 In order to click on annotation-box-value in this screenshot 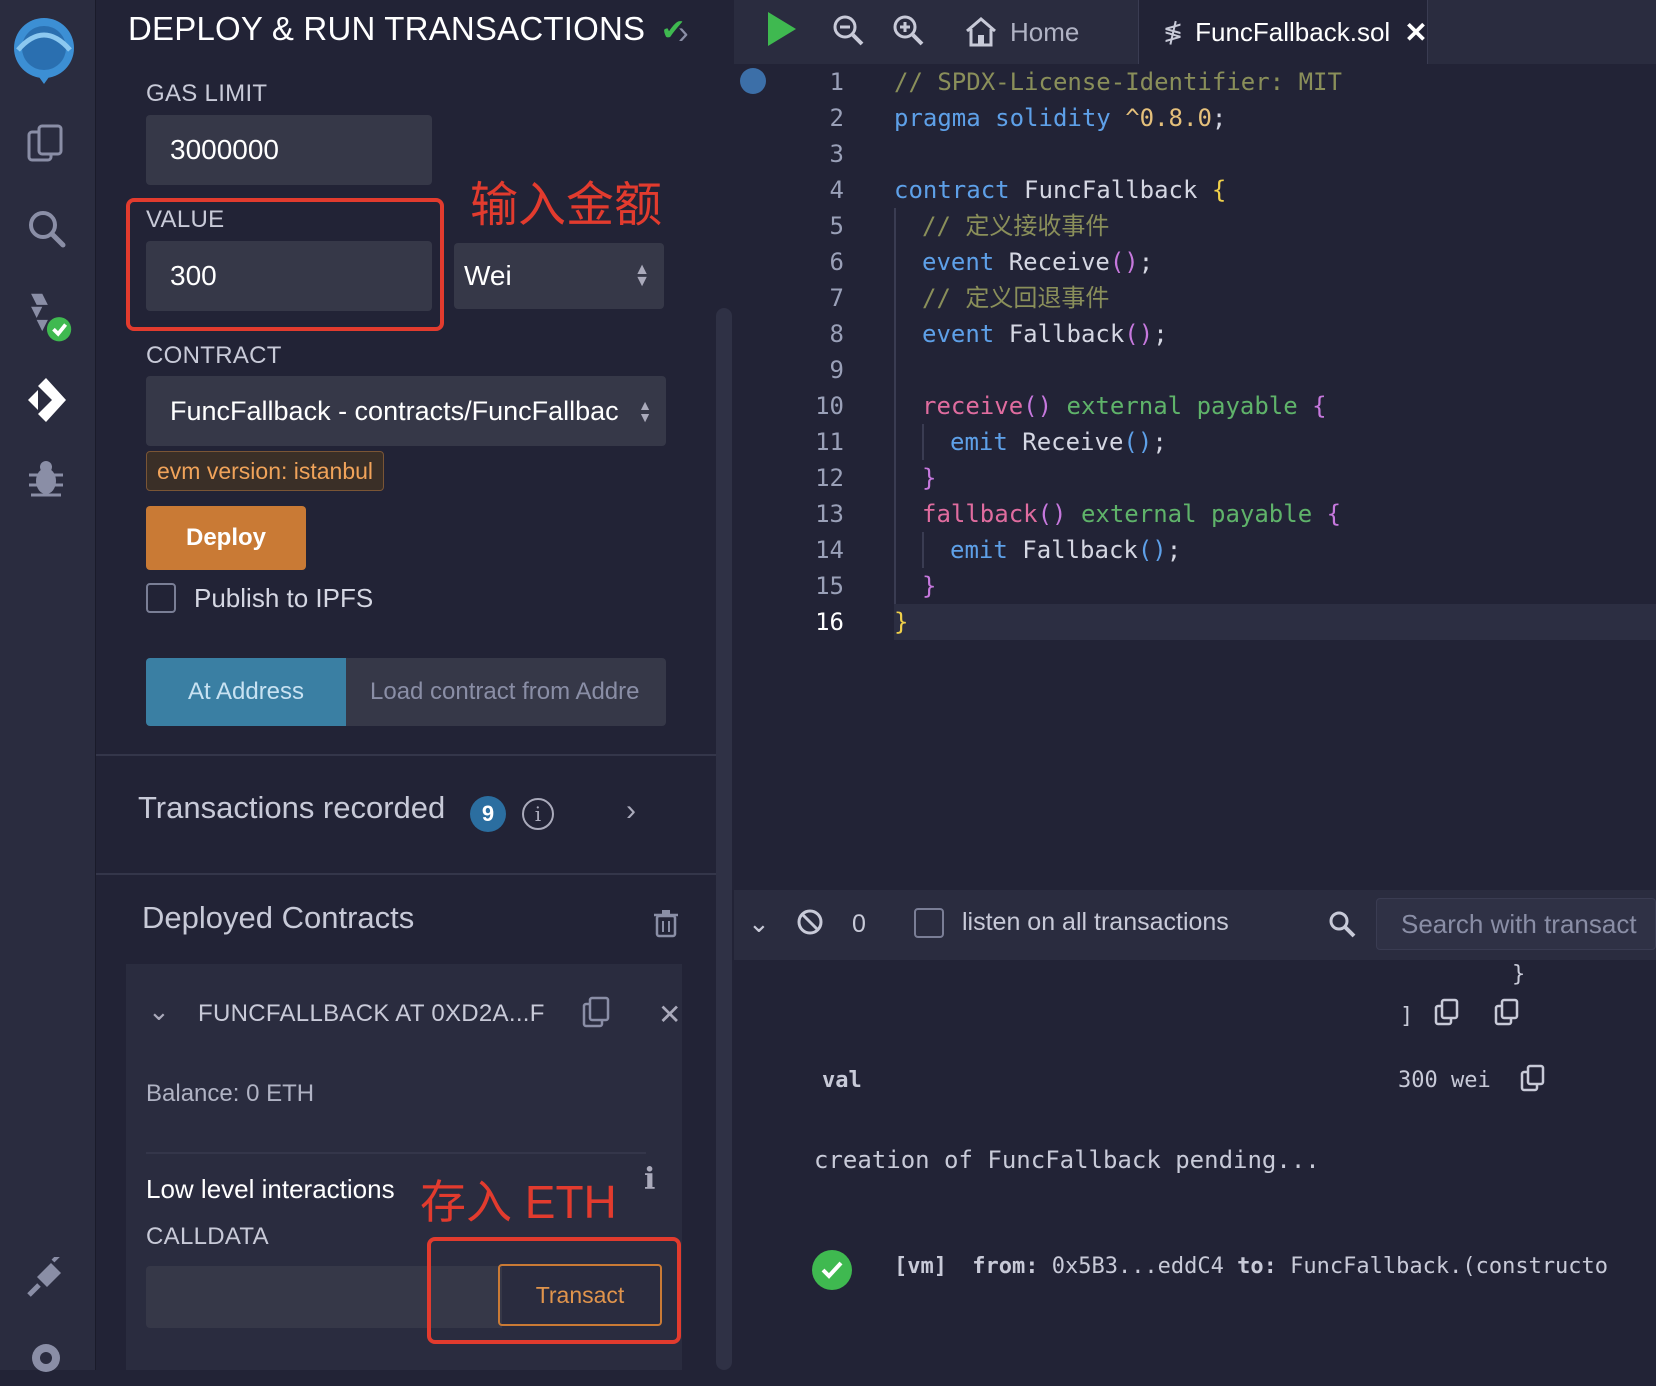, I will do `click(285, 264)`.